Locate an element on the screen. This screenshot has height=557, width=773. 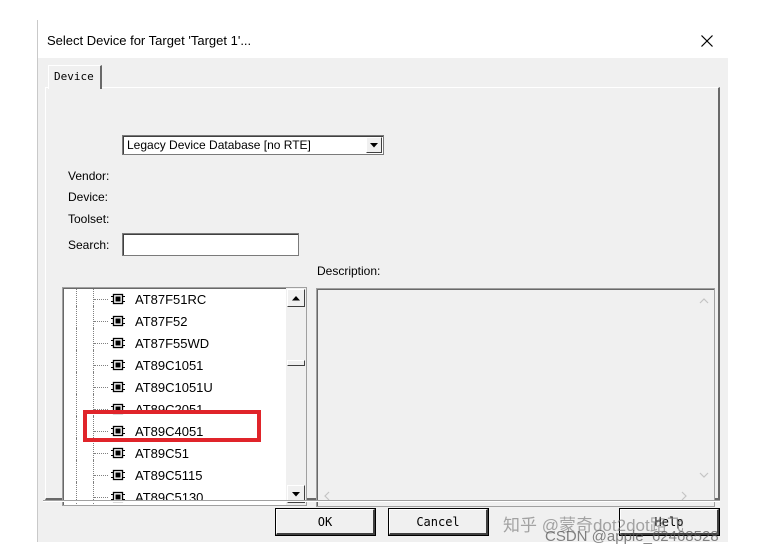
ok-button: OK is located at coordinates (325, 522).